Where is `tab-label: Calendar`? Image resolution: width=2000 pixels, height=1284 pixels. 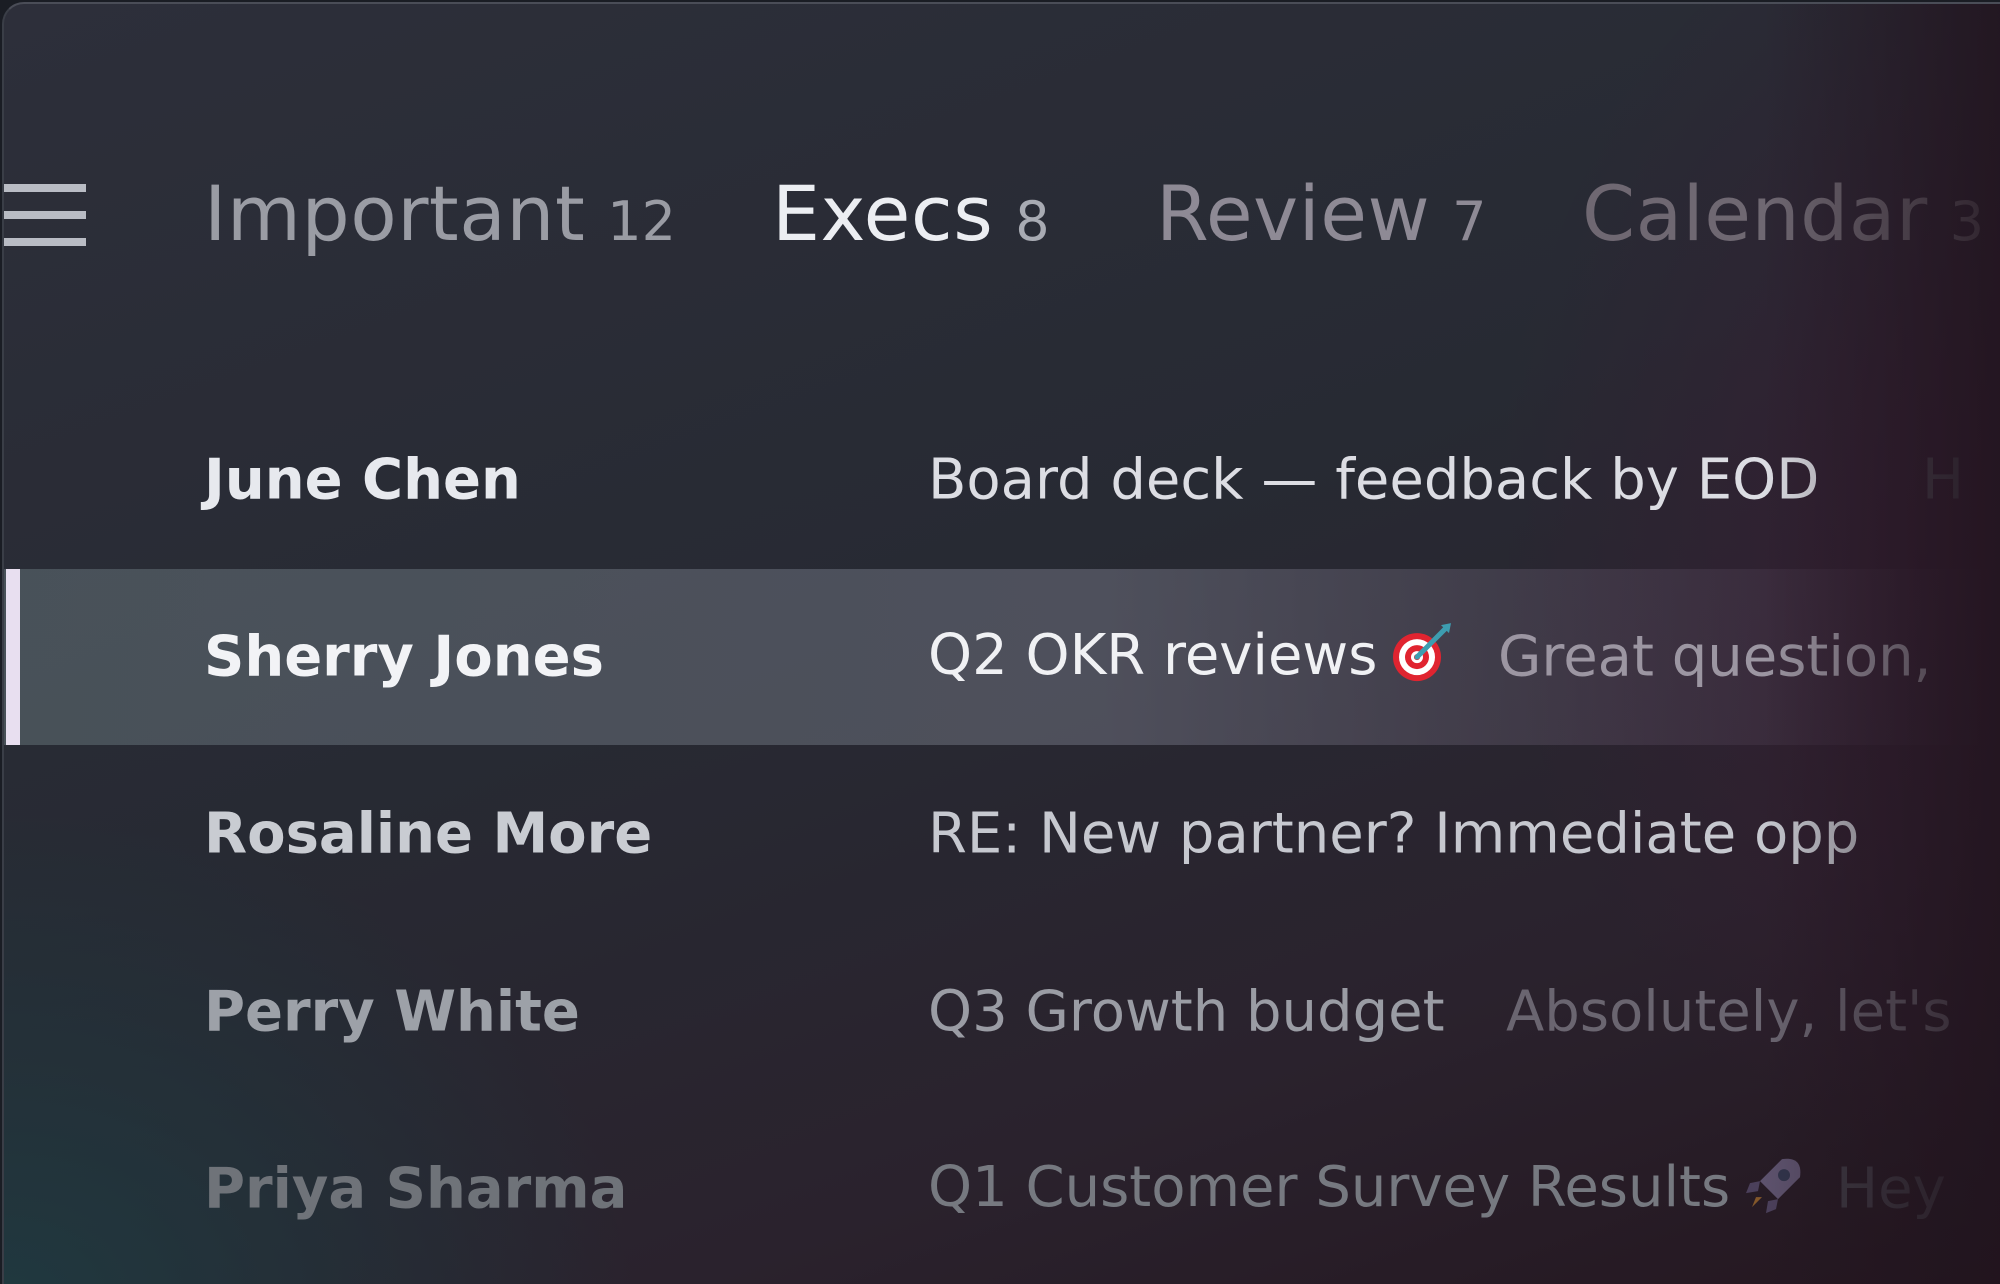 tab-label: Calendar is located at coordinates (1755, 213).